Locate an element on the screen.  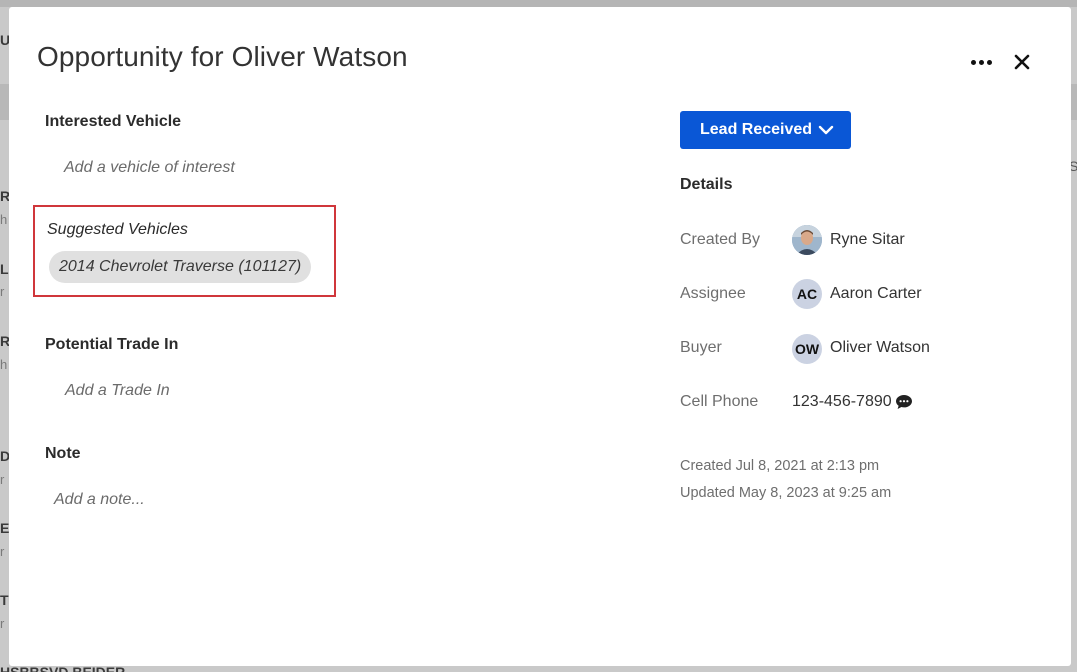
avatar: OW is located at coordinates (807, 349).